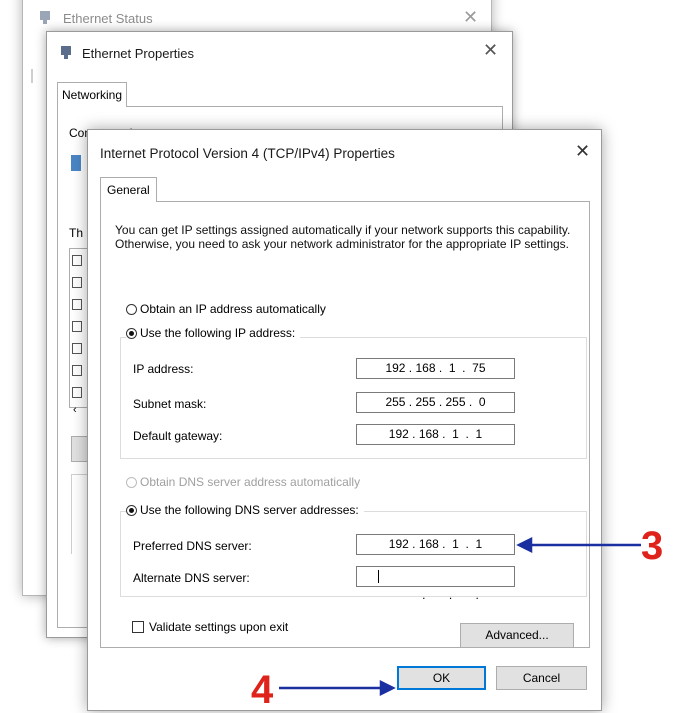  I want to click on tab-networking: Networking, so click(92, 94).